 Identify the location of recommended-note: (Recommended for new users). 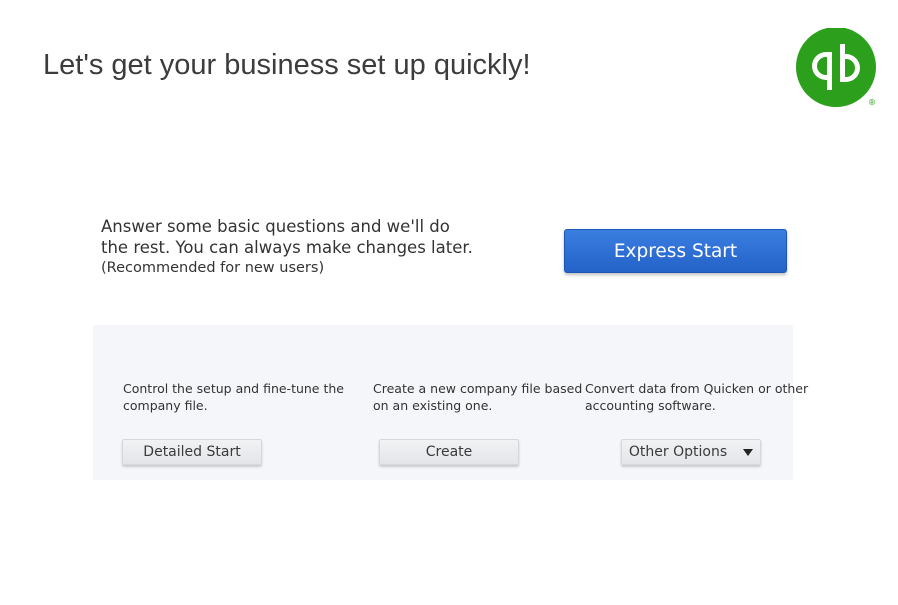
(213, 268).